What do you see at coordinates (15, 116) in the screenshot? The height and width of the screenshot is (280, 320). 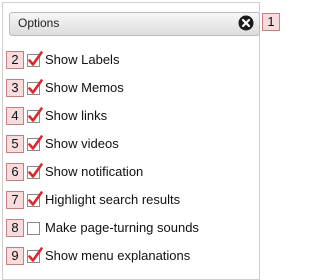 I see `number-badge: 4` at bounding box center [15, 116].